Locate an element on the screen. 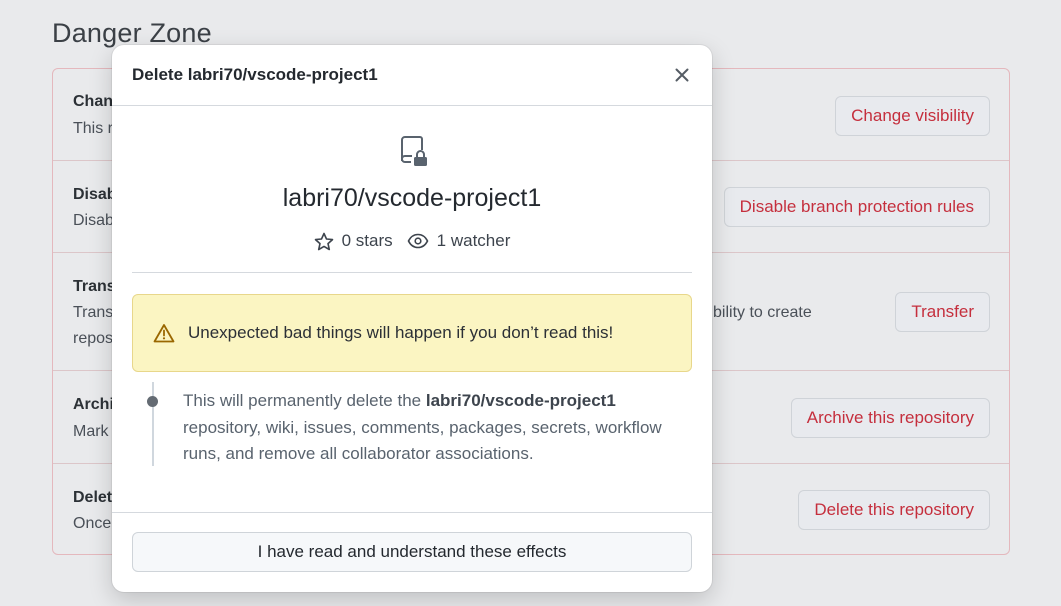  footer-divider is located at coordinates (412, 512).